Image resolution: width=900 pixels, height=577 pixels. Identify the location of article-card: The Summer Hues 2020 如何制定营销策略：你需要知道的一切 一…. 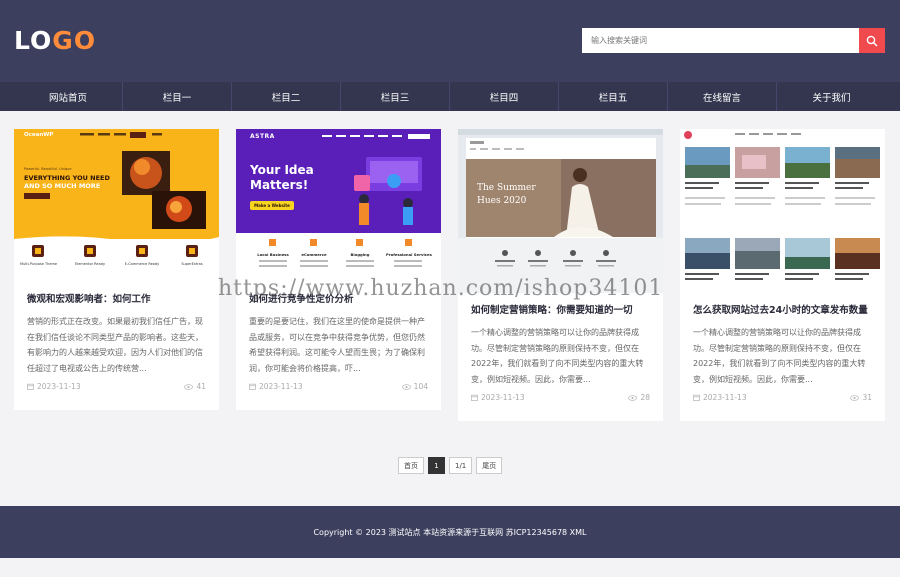
(560, 275).